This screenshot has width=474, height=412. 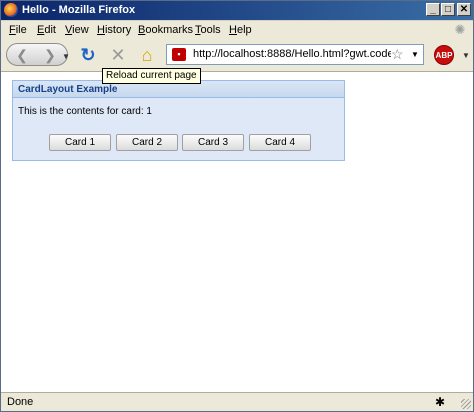 I want to click on addon-status-icon: ✱, so click(x=440, y=402).